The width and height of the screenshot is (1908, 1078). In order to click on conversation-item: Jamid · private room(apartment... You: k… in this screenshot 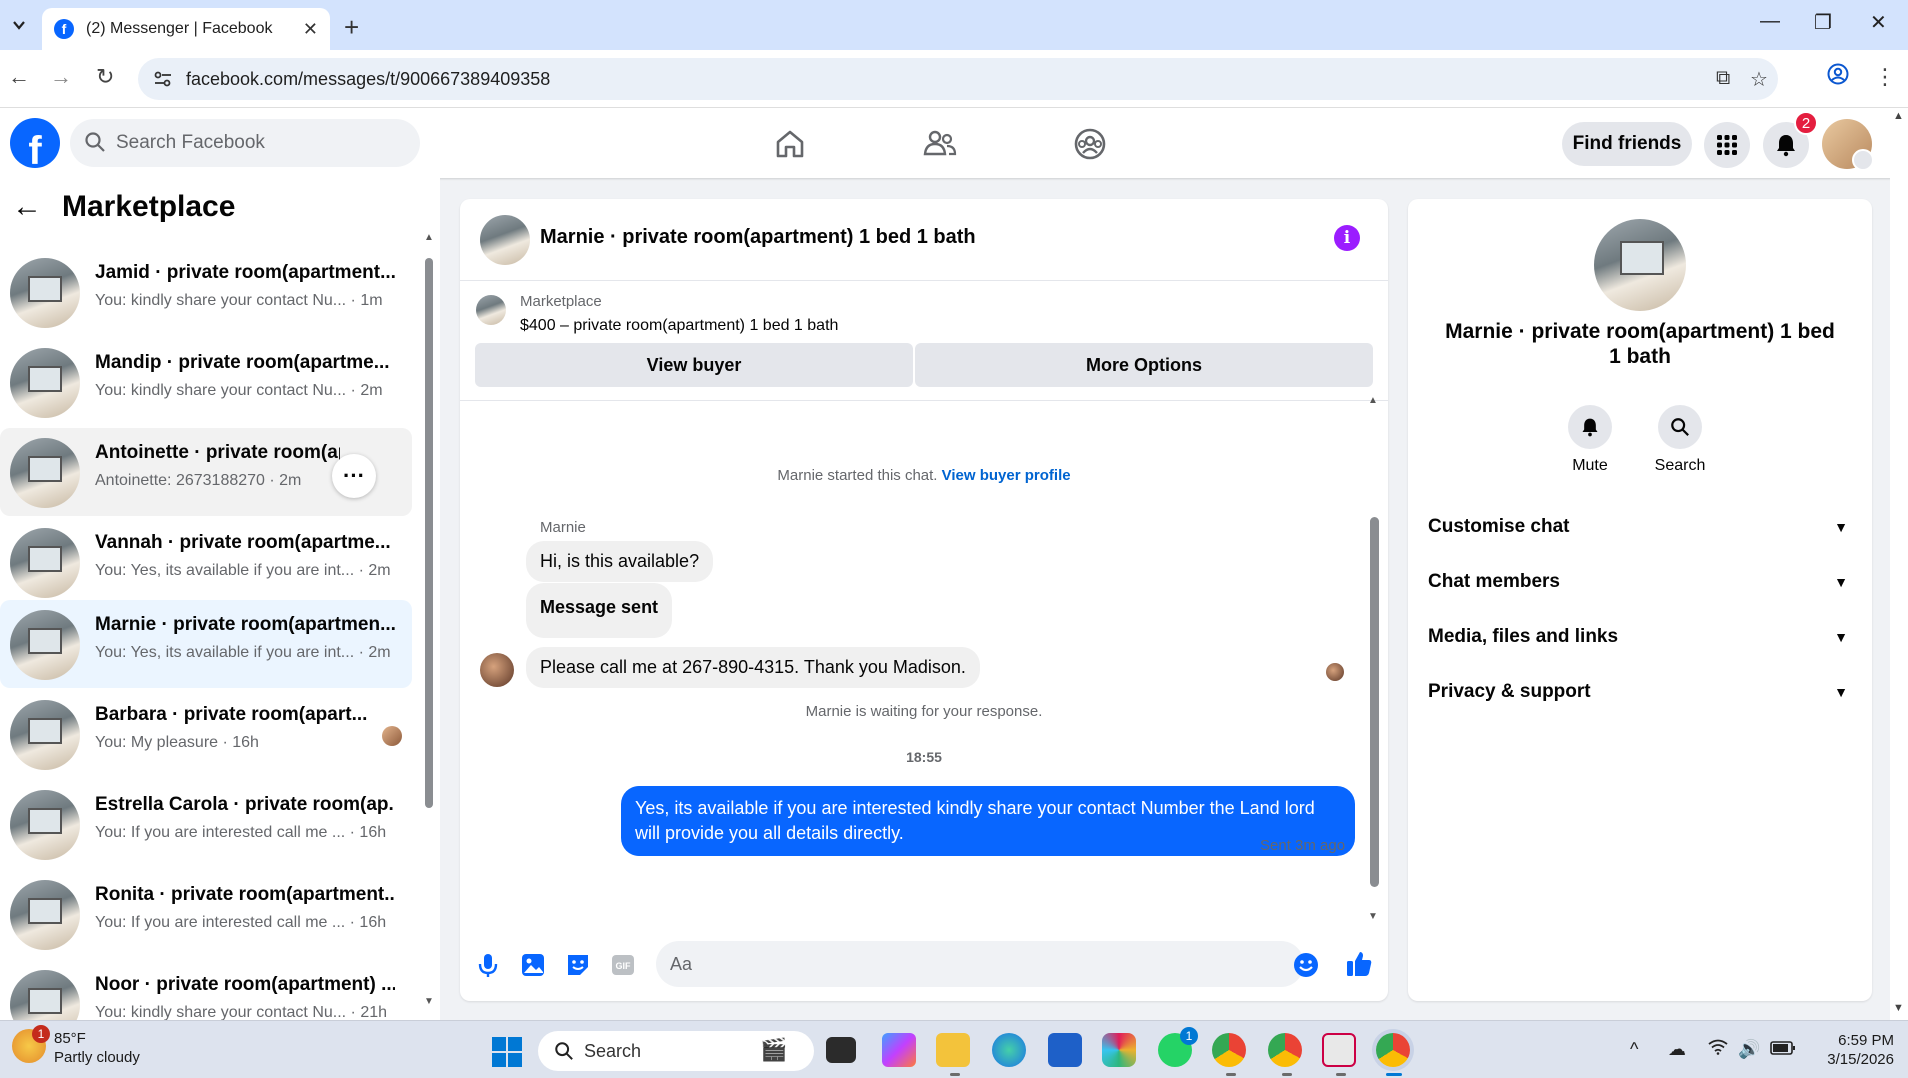, I will do `click(206, 292)`.